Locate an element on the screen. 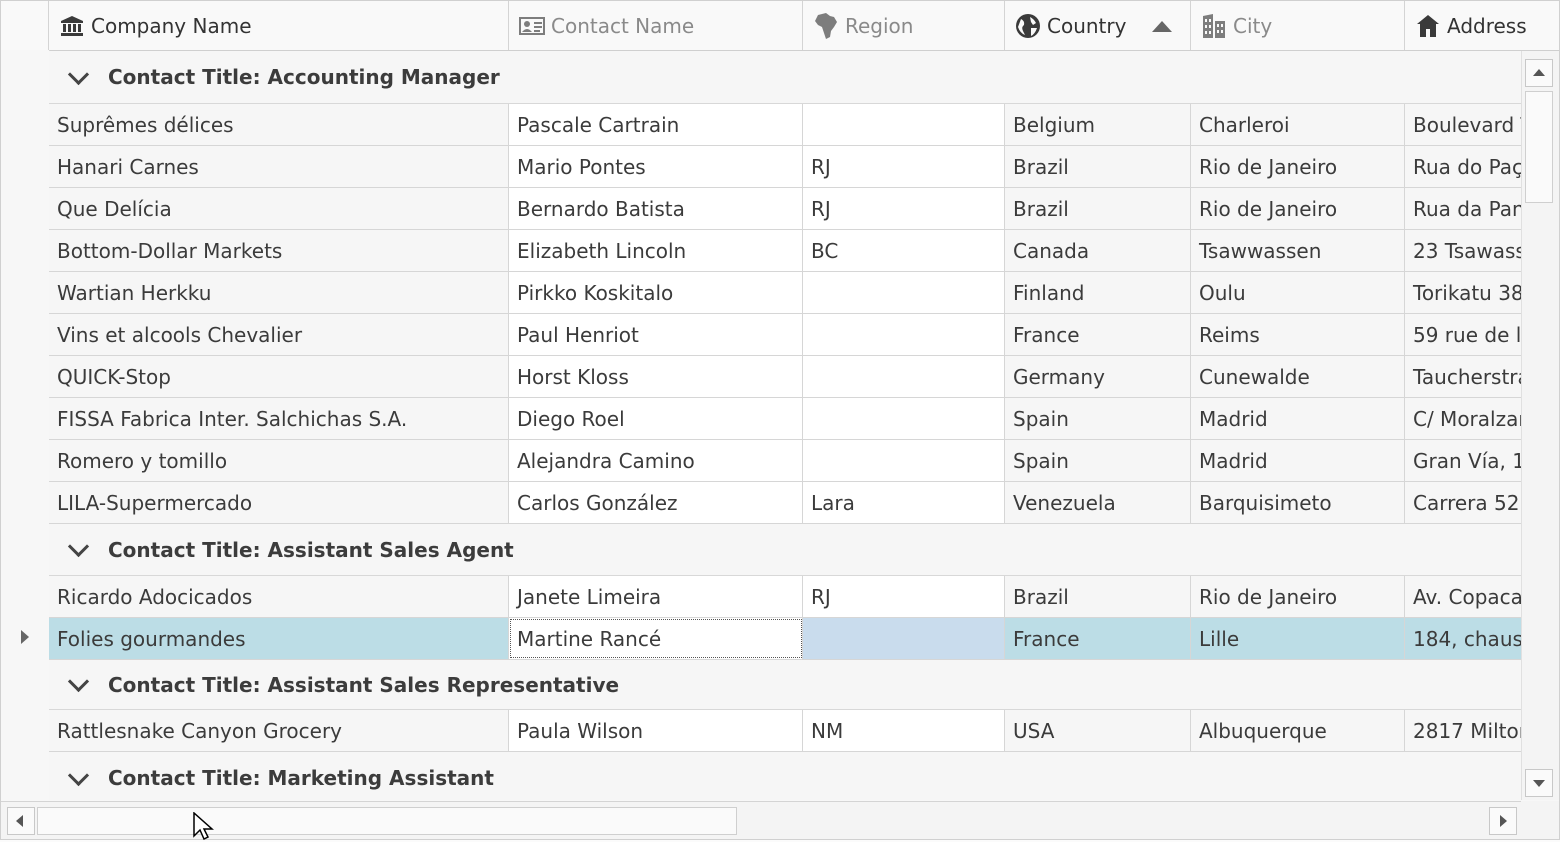  cell-company: Ricardo Adocicados is located at coordinates (279, 596).